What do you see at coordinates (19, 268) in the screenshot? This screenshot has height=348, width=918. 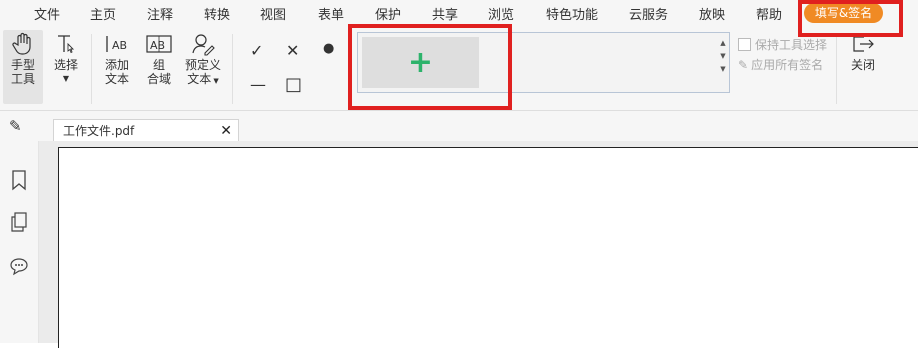 I see `comments-icon` at bounding box center [19, 268].